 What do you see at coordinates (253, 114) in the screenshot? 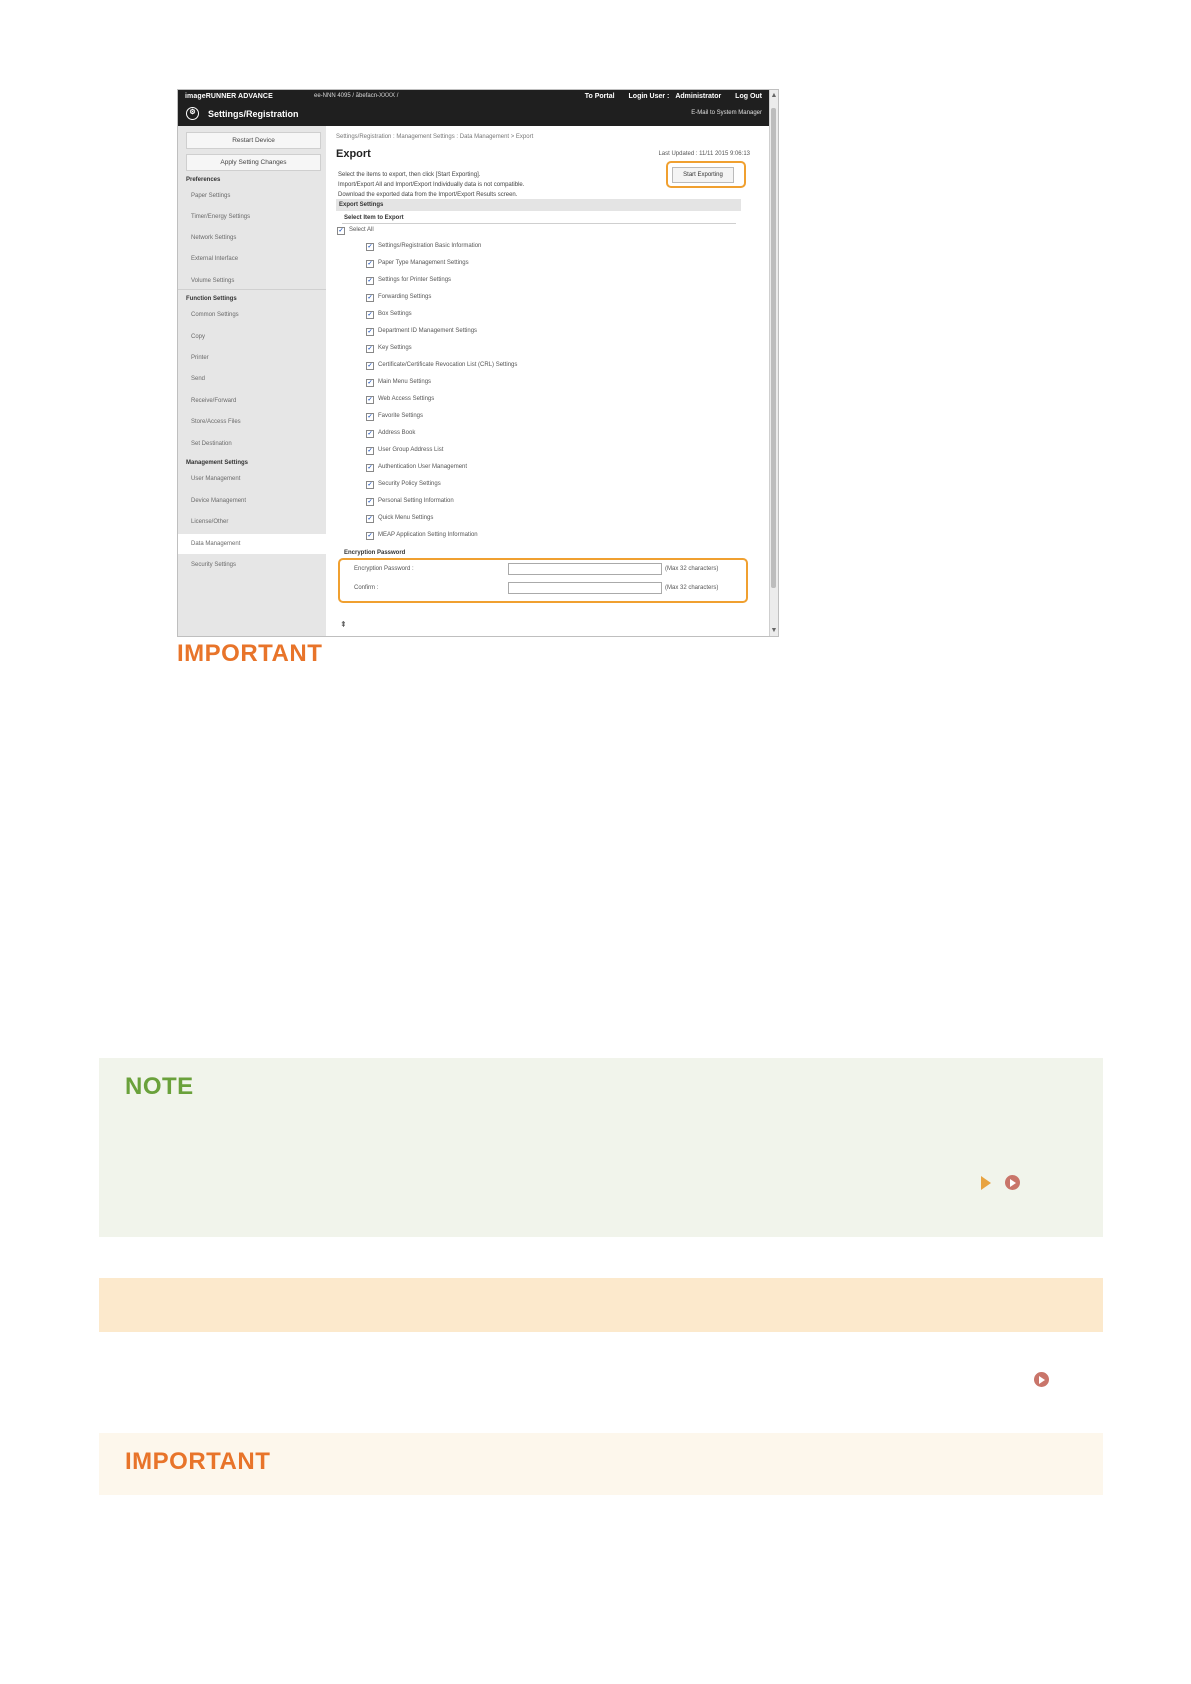
I see `app-title: Settings/Registration` at bounding box center [253, 114].